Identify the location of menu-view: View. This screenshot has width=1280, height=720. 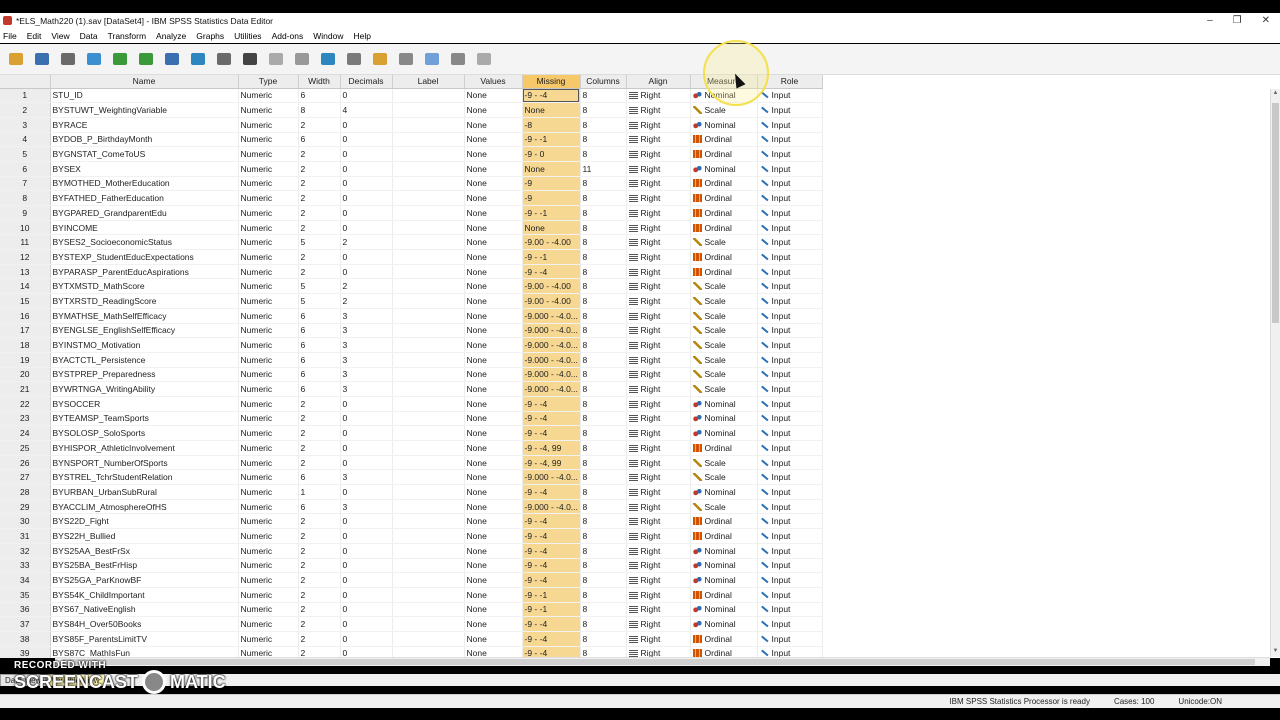
(62, 36).